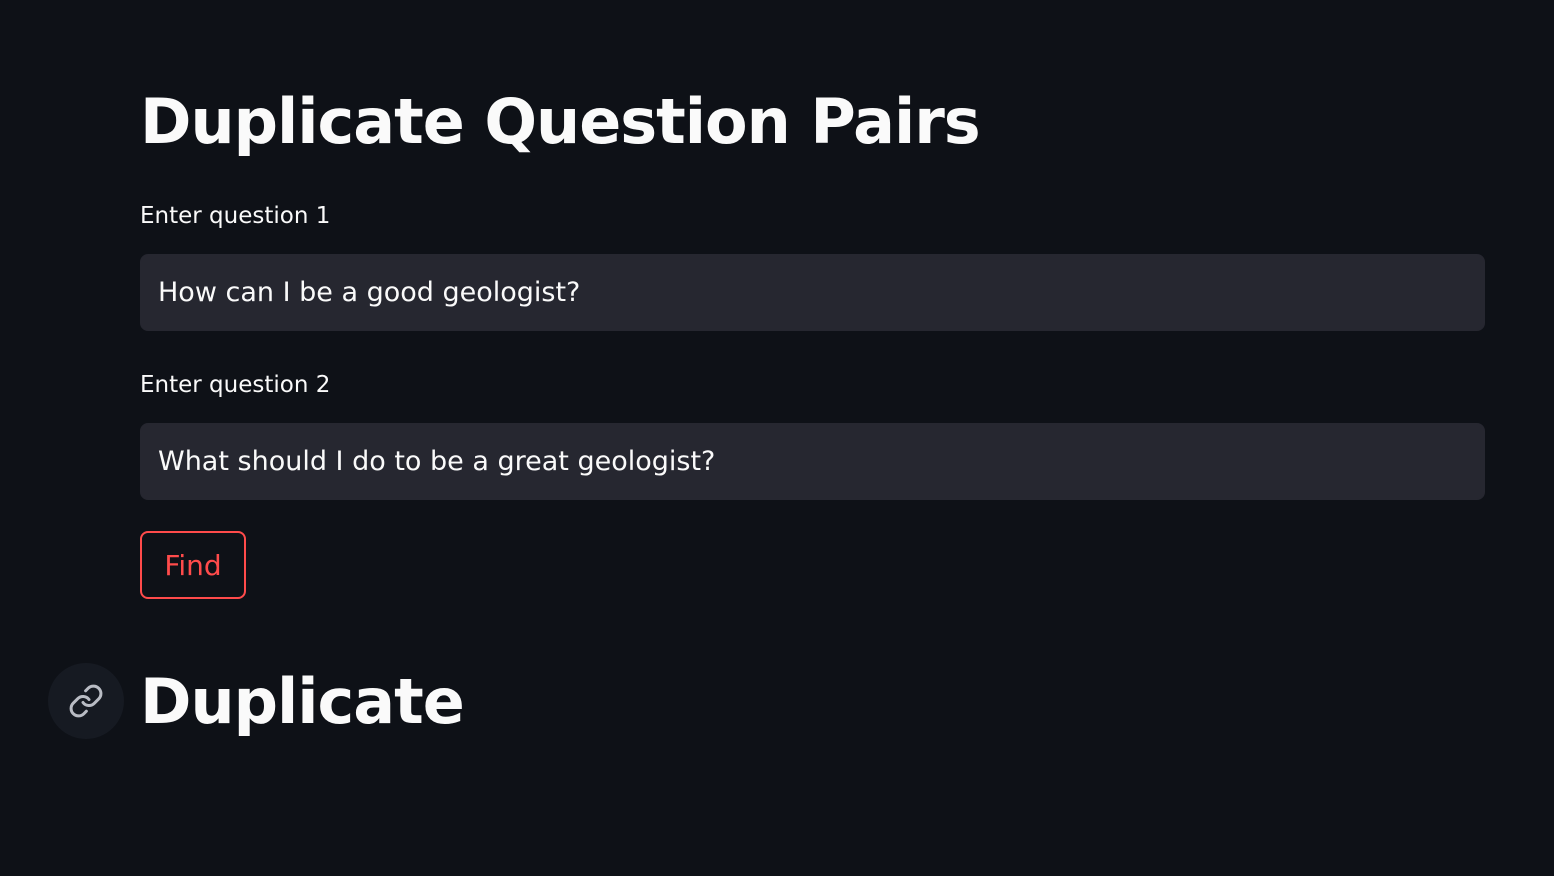  What do you see at coordinates (193, 565) in the screenshot?
I see `find-button: Find` at bounding box center [193, 565].